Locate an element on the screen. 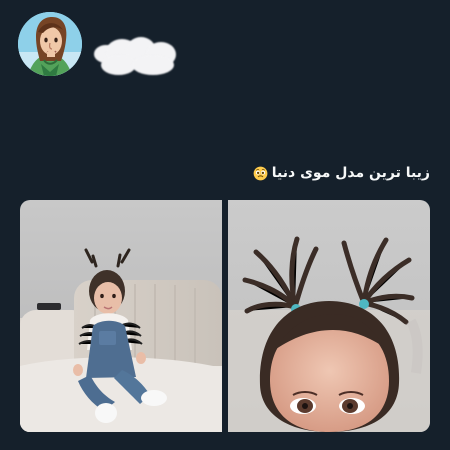 This screenshot has height=450, width=450. cartoon-avatar-icon is located at coordinates (50, 44).